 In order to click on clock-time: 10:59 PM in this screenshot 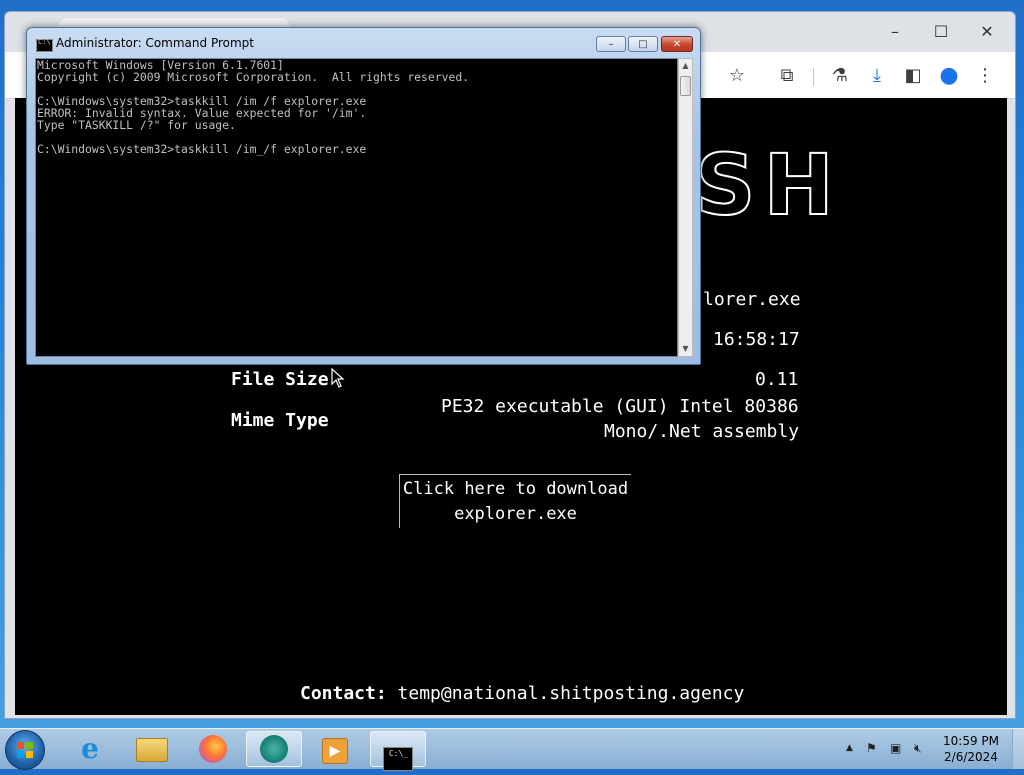, I will do `click(971, 741)`.